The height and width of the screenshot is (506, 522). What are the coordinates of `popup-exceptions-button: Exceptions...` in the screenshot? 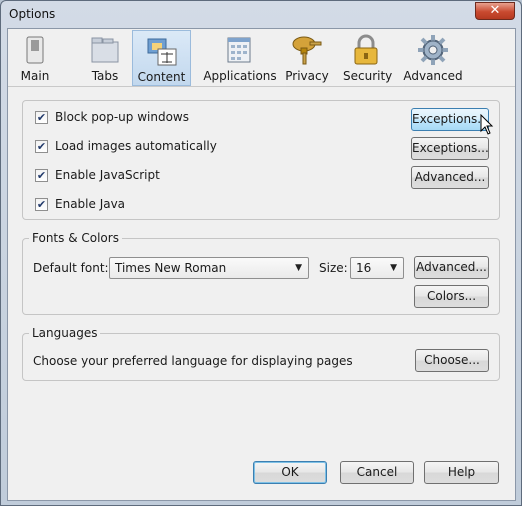 It's located at (450, 119).